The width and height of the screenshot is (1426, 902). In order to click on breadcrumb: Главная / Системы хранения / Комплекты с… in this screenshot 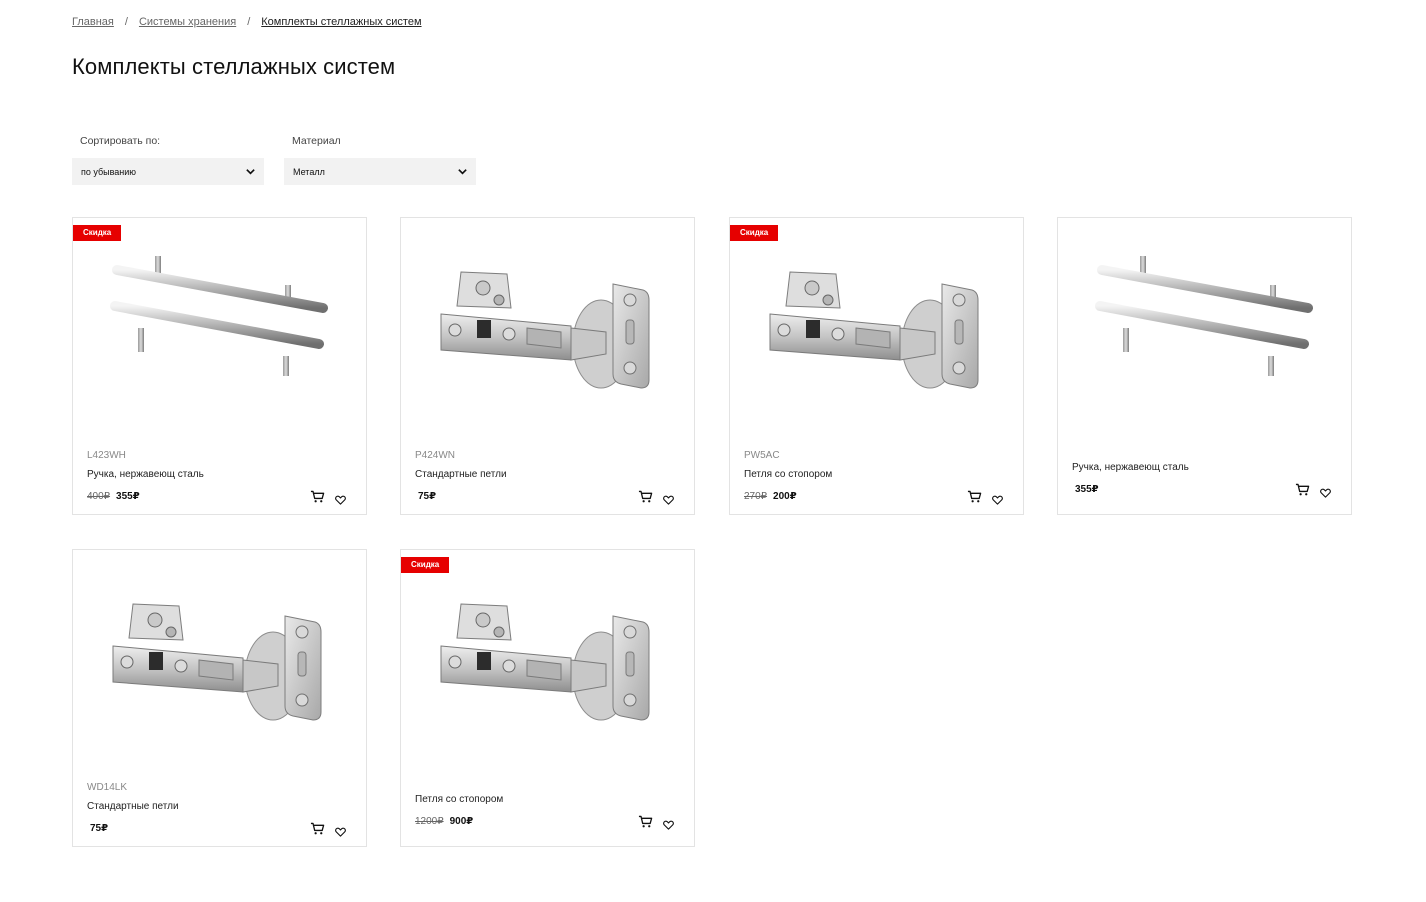, I will do `click(247, 22)`.